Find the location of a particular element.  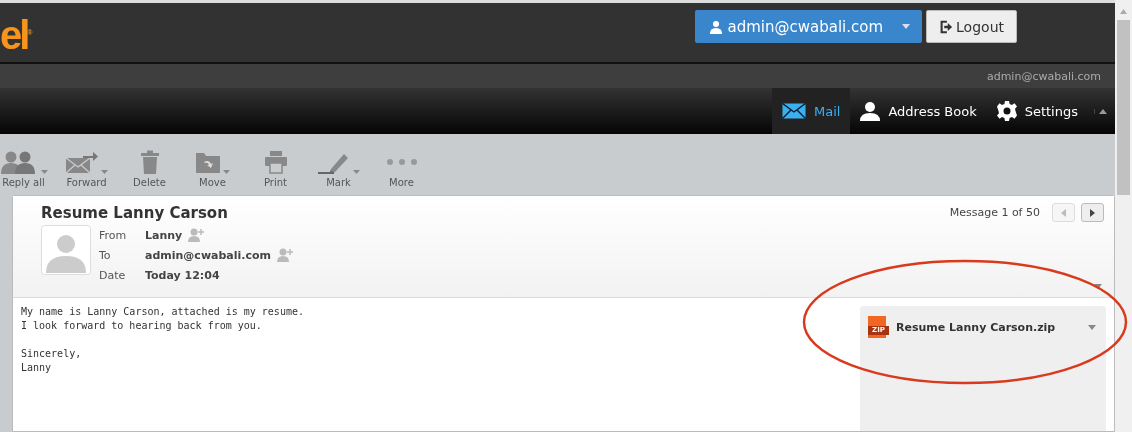

collapse-icon is located at coordinates (1100, 111).